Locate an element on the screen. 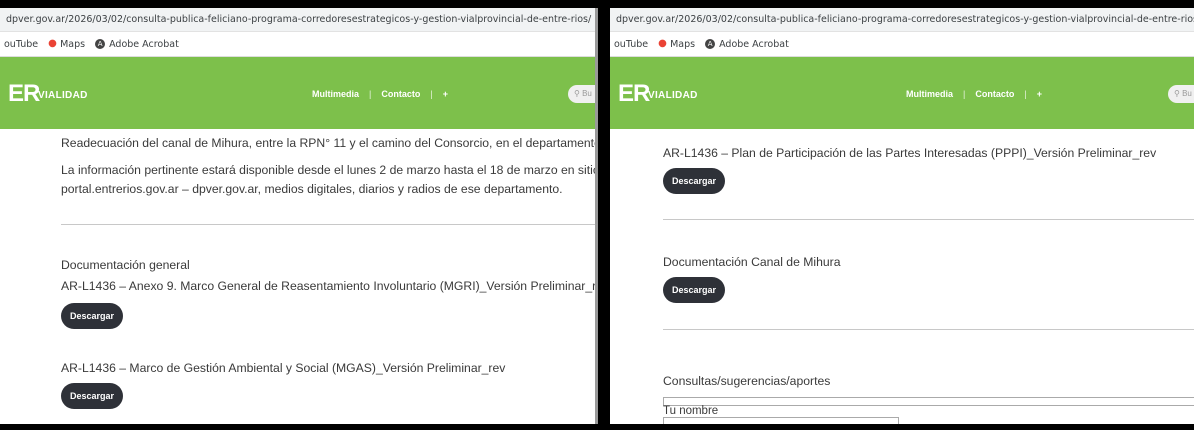 This screenshot has height=430, width=1194. section-title-documentacion-general: Documentación general is located at coordinates (125, 265).